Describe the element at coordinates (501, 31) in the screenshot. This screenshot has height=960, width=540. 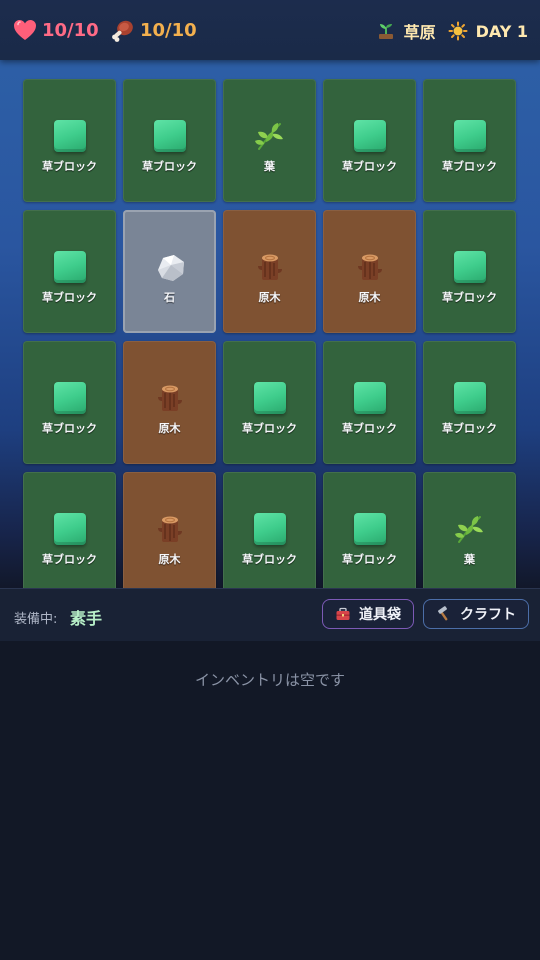
I see `day-counter: DAY 1` at that location.